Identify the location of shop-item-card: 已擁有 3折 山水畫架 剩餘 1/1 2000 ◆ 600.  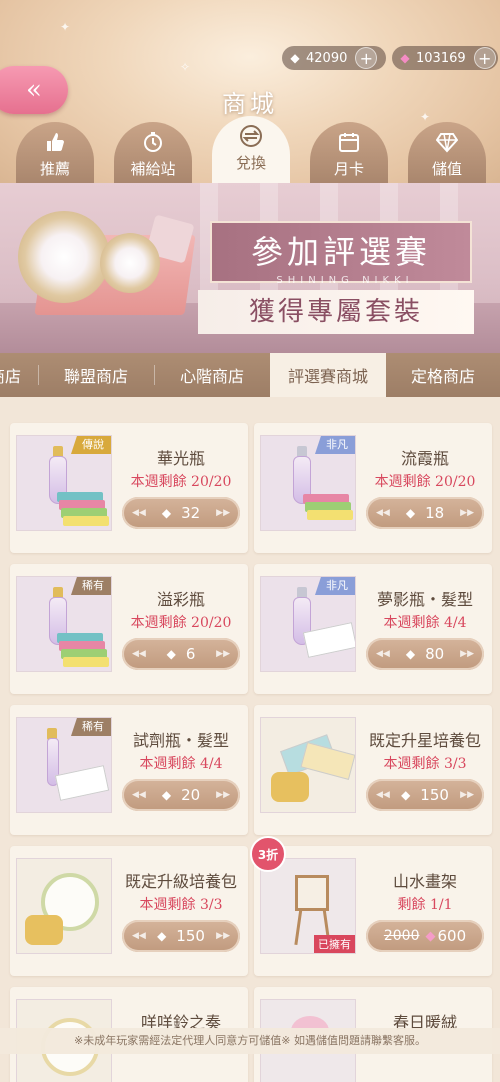
(371, 906).